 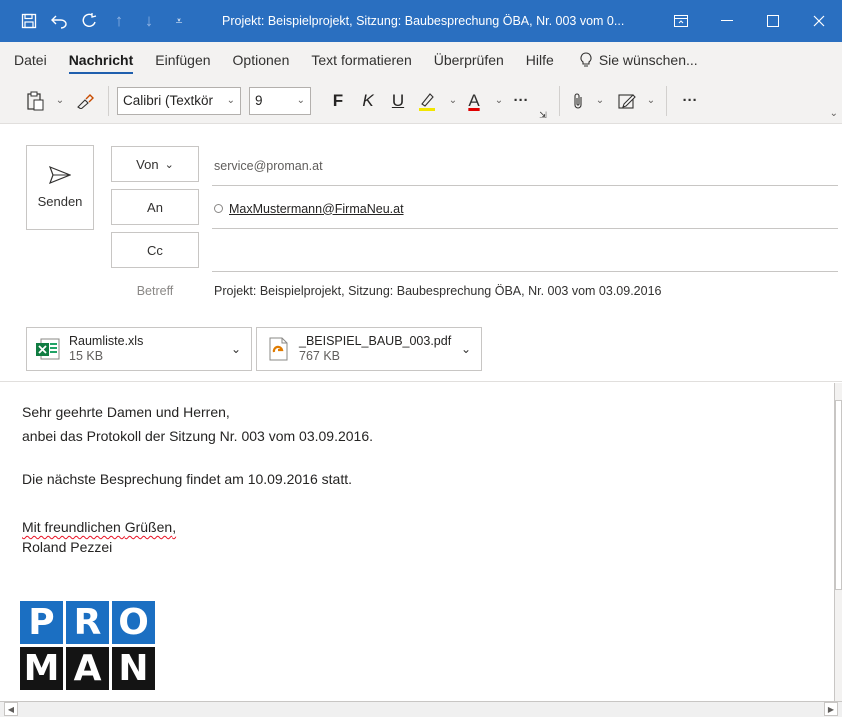 I want to click on proman-logo: P R O M A N, so click(x=88, y=645).